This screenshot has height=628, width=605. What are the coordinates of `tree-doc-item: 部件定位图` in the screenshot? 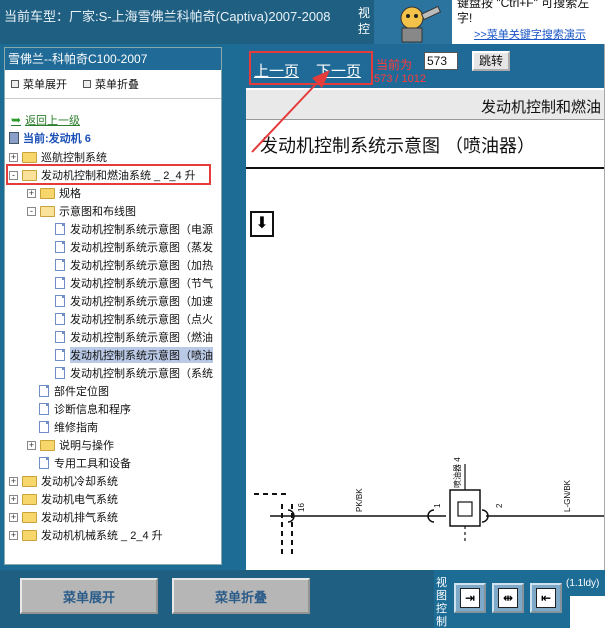 It's located at (74, 391).